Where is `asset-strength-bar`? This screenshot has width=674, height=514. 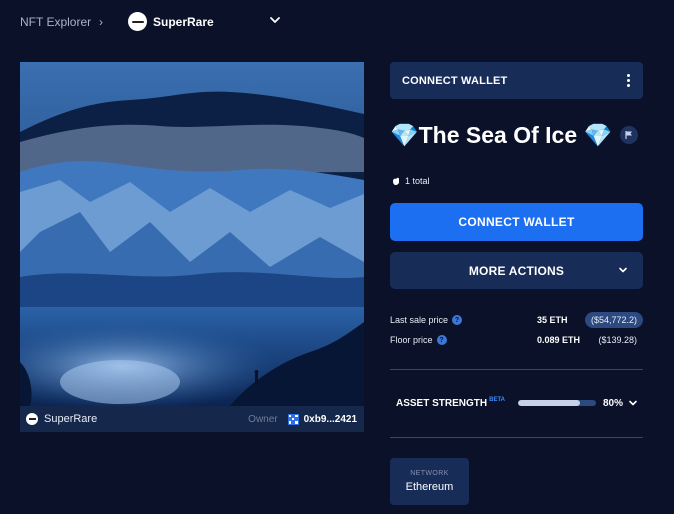
asset-strength-bar is located at coordinates (557, 403).